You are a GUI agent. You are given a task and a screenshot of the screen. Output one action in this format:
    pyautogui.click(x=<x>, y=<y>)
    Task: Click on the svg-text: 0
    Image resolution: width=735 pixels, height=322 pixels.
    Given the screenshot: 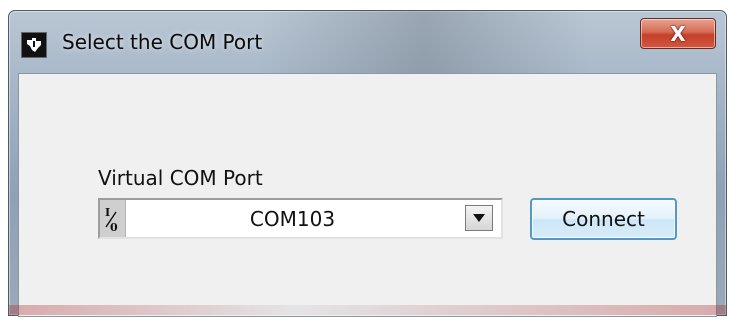 What is the action you would take?
    pyautogui.click(x=114, y=227)
    